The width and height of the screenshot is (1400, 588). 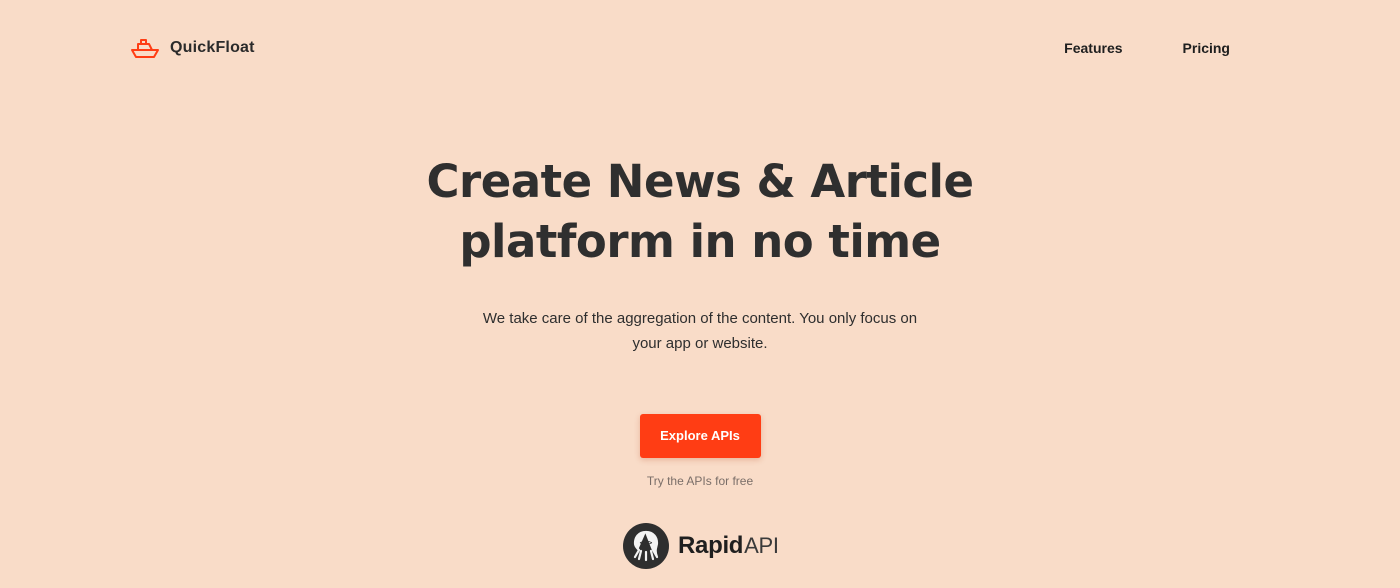 I want to click on hero-subtitle-line-2: your app or website., so click(x=700, y=343).